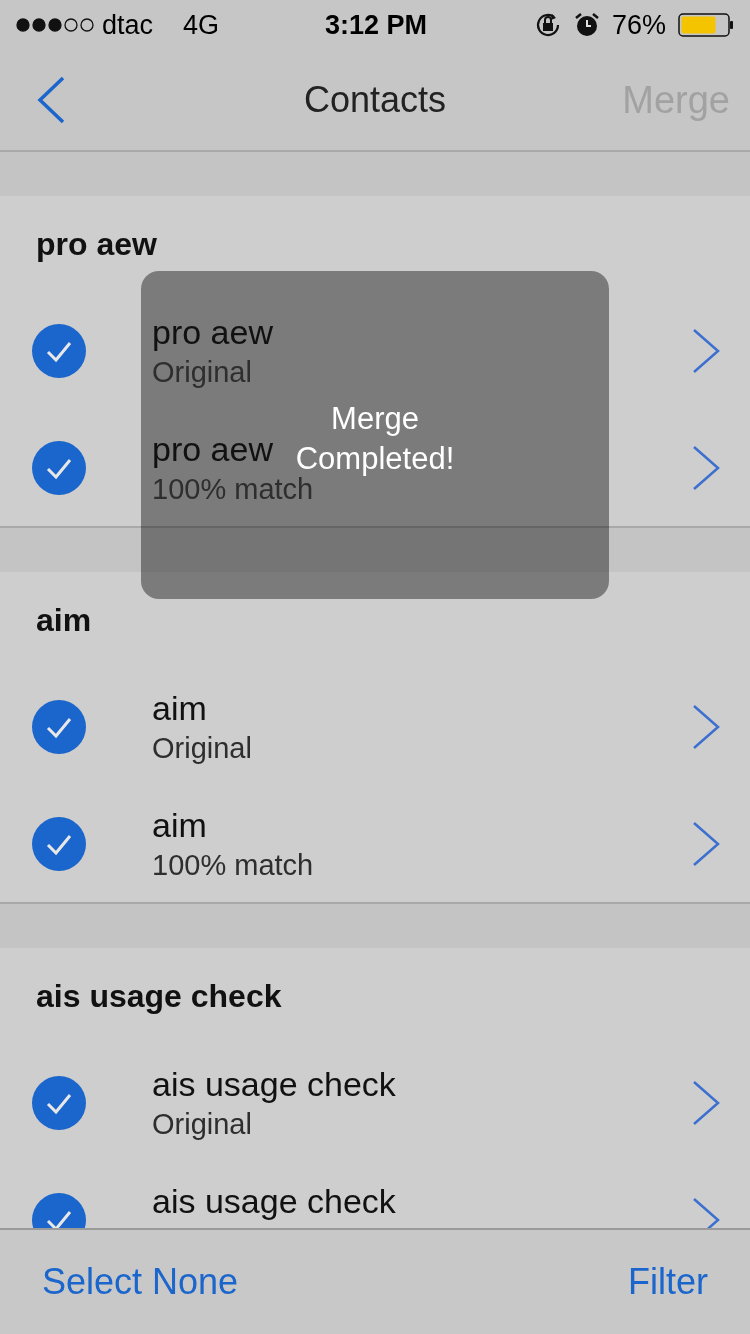  Describe the element at coordinates (51, 100) in the screenshot. I see `back-icon` at that location.